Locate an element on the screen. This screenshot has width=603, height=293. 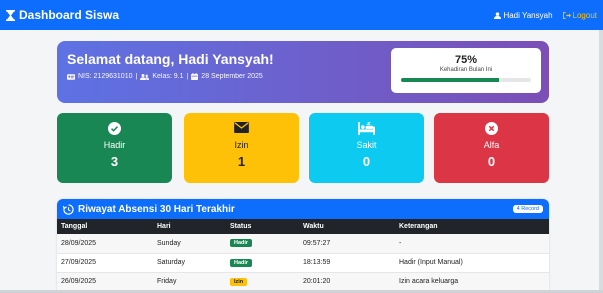
cell-tanggal: 26/09/2025 is located at coordinates (105, 282).